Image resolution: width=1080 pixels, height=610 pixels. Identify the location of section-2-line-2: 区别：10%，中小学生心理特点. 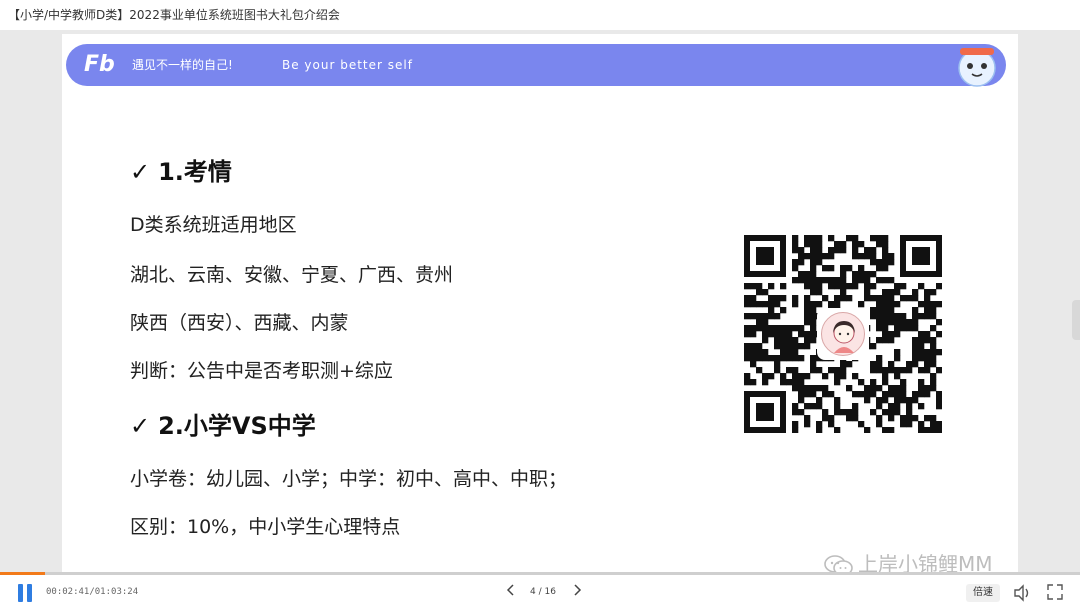
(265, 527).